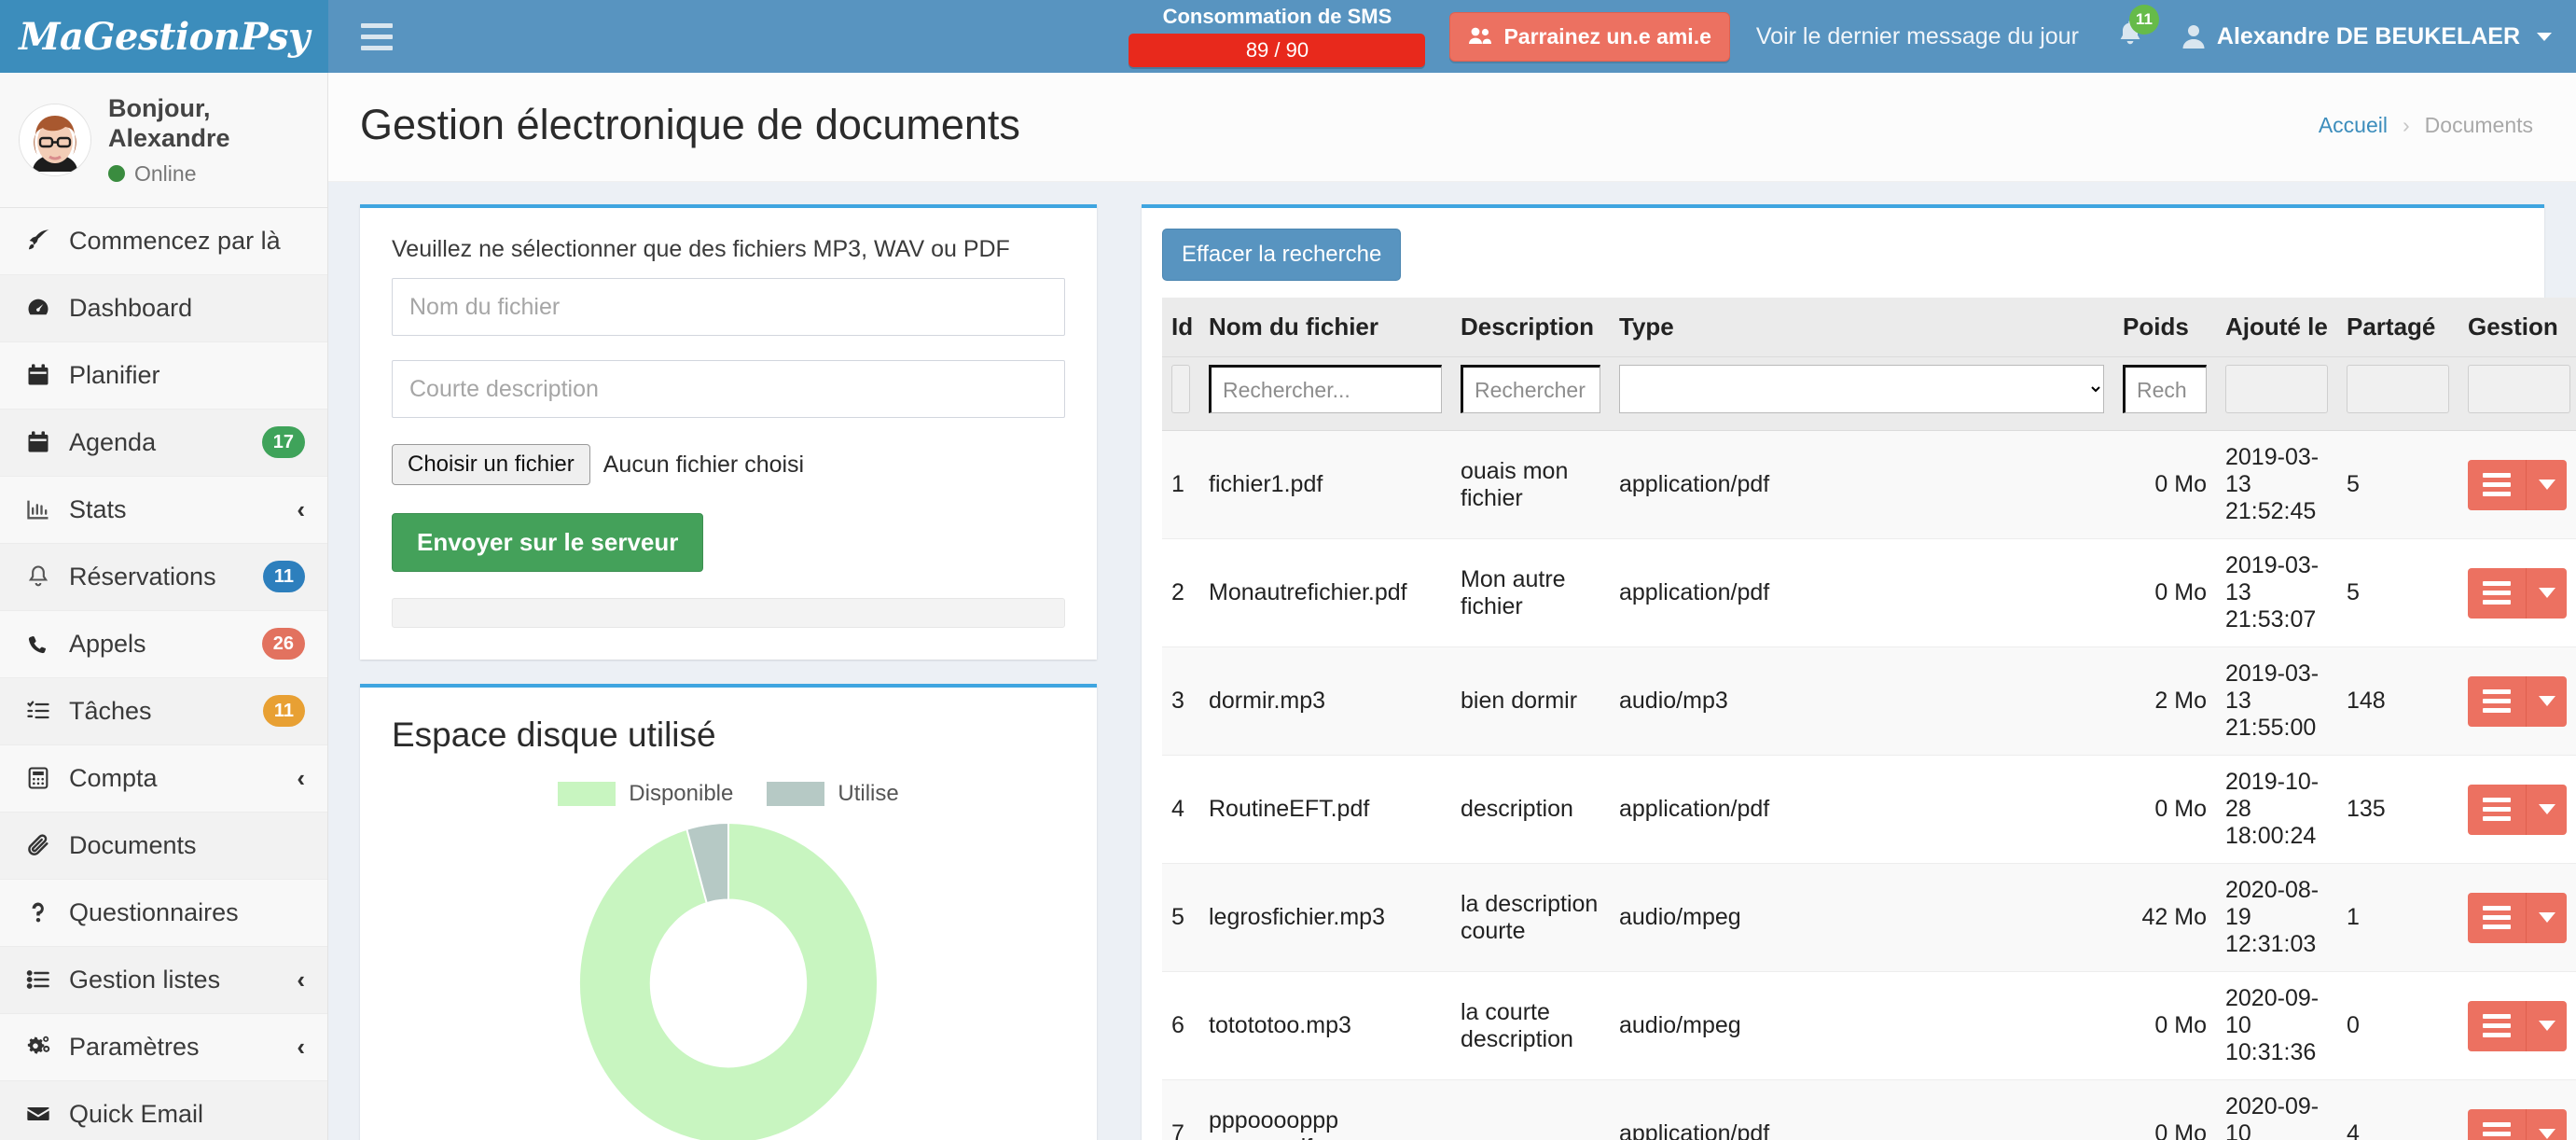  Describe the element at coordinates (2353, 125) in the screenshot. I see `breadcrumb-home: Accueil` at that location.